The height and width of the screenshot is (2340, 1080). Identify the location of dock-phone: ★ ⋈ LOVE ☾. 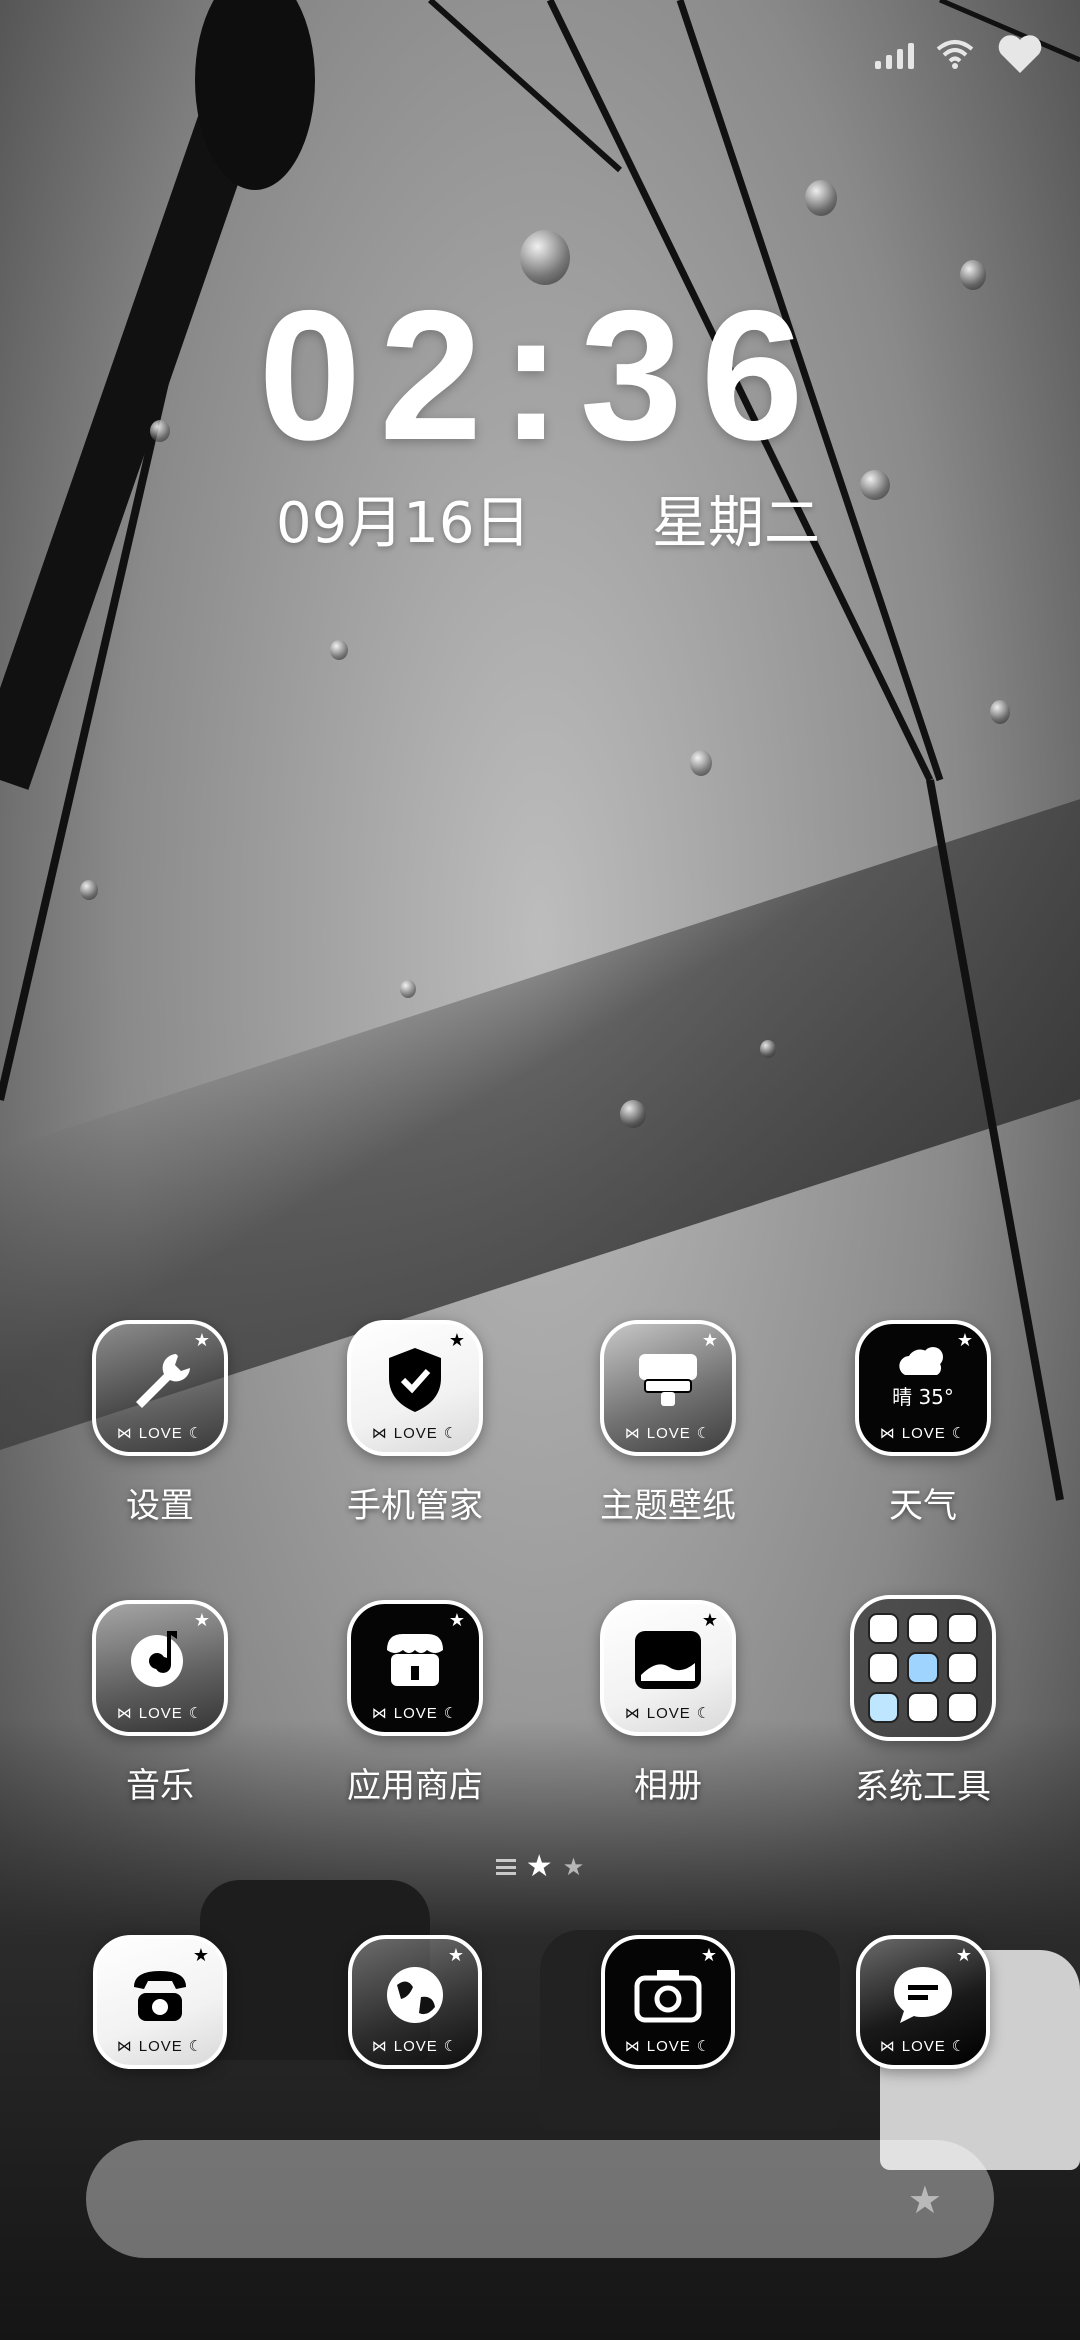
(160, 2002).